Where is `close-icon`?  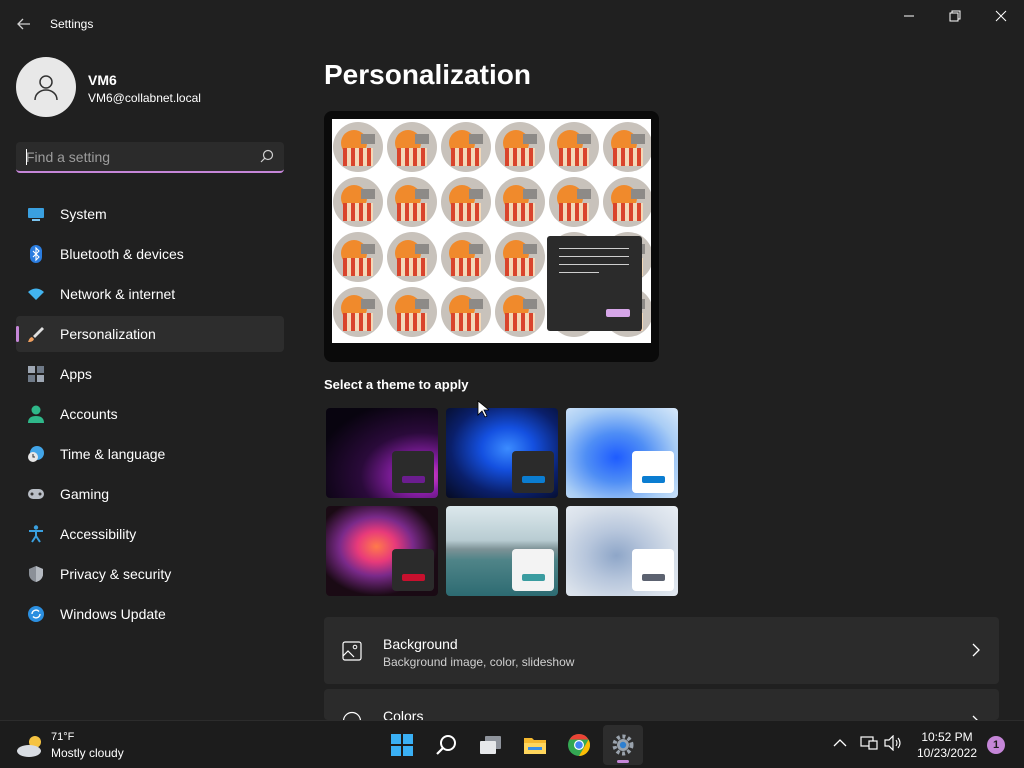 close-icon is located at coordinates (1001, 16).